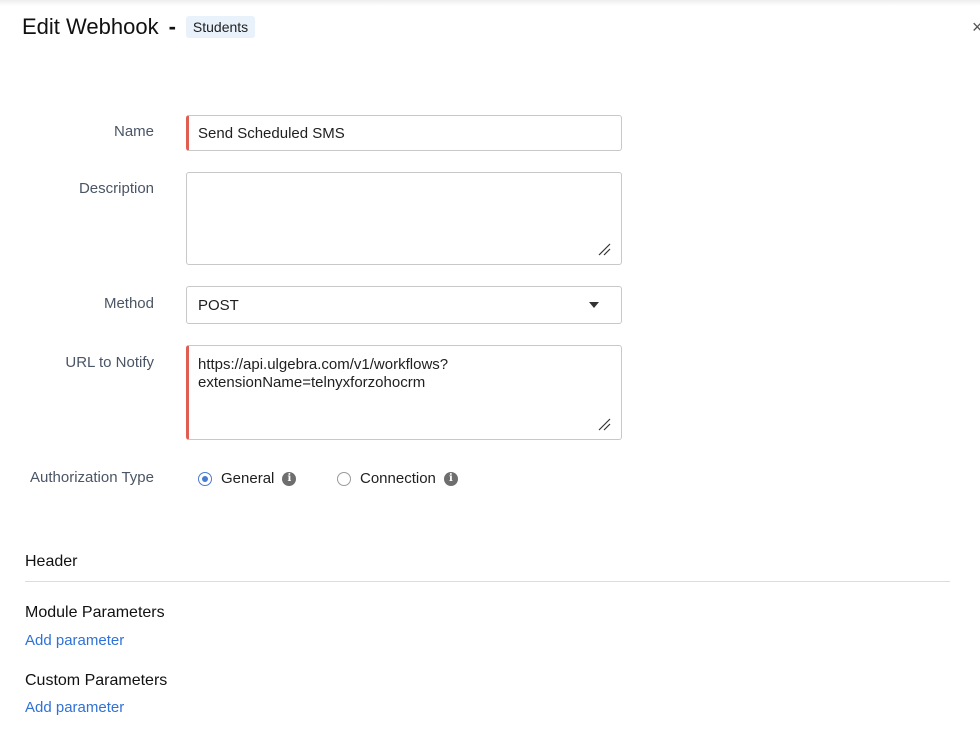 This screenshot has width=980, height=747. I want to click on description-textarea, so click(404, 218).